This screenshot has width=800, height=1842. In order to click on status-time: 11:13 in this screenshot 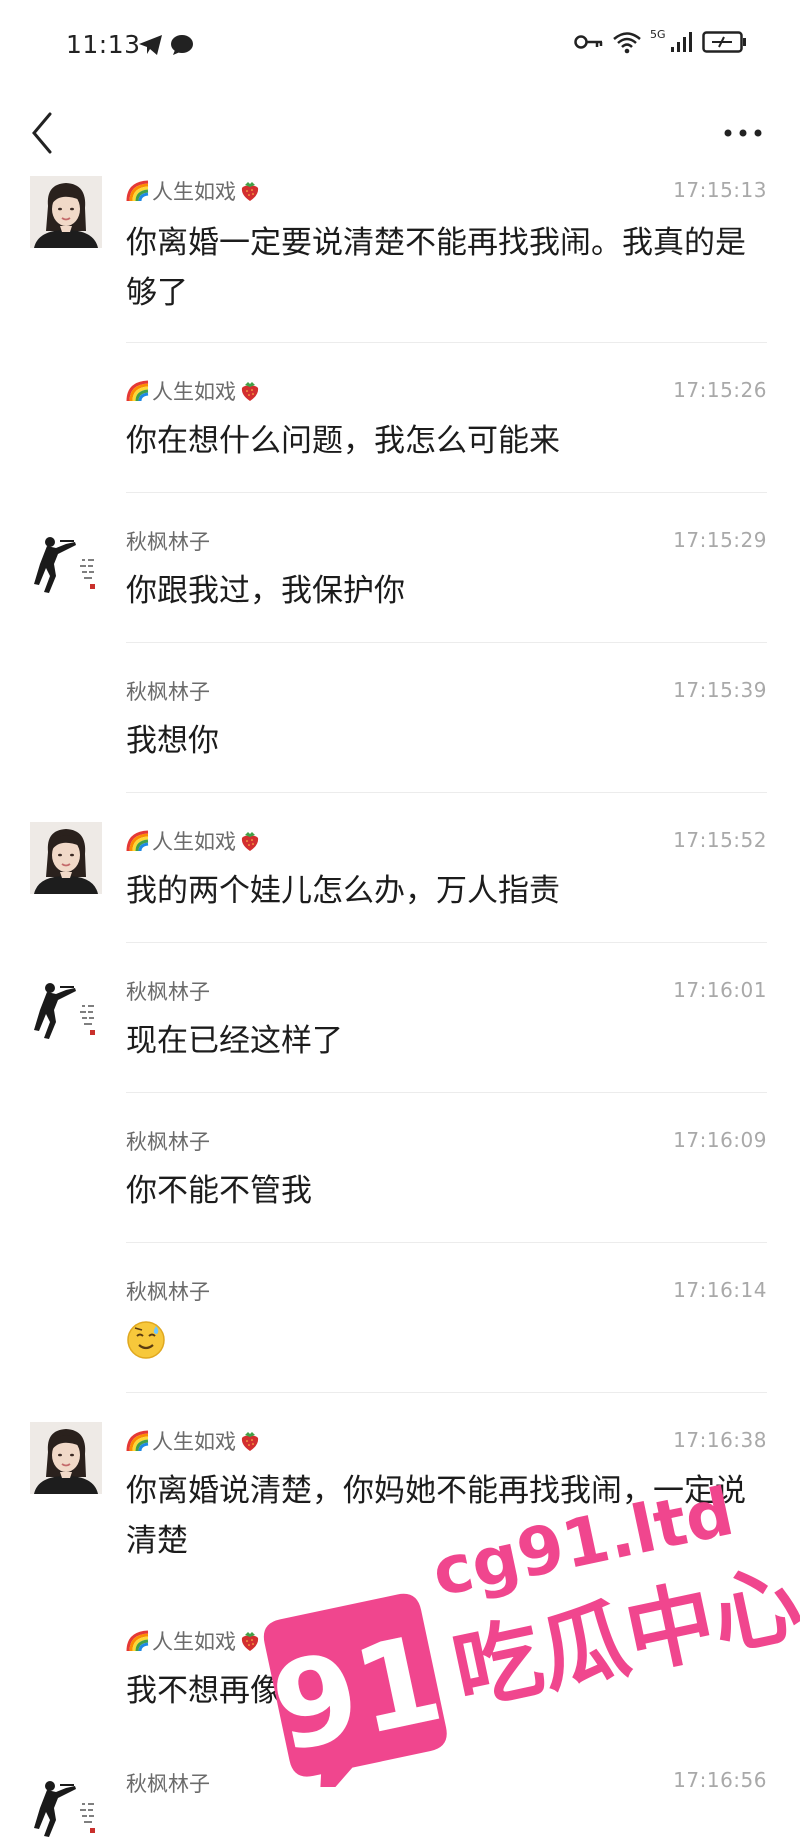, I will do `click(103, 44)`.